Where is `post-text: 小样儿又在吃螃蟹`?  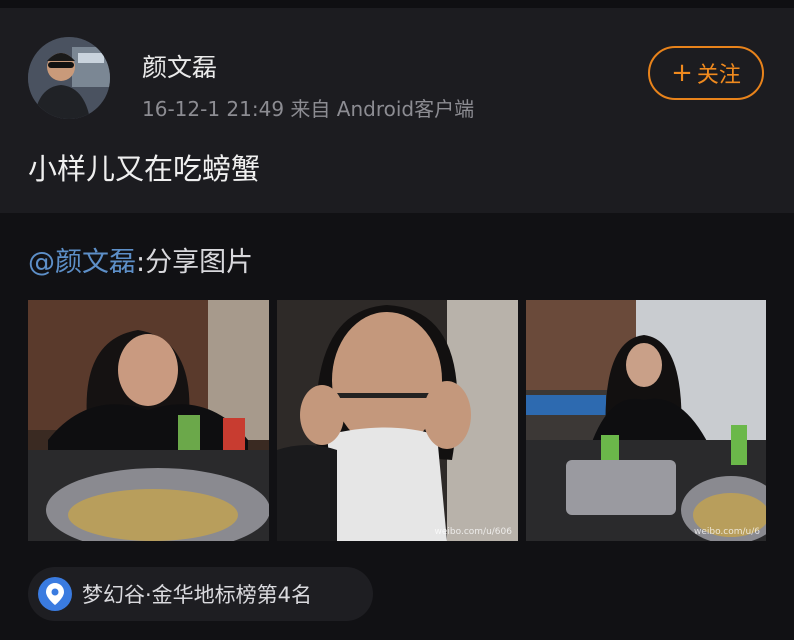 post-text: 小样儿又在吃螃蟹 is located at coordinates (144, 169).